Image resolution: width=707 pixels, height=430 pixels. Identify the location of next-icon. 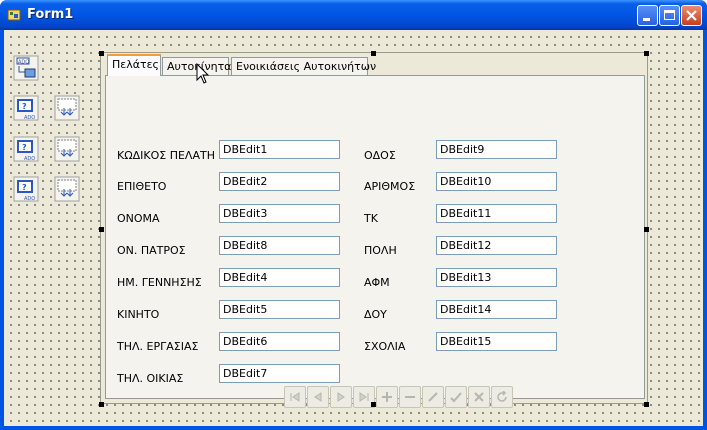
(341, 397).